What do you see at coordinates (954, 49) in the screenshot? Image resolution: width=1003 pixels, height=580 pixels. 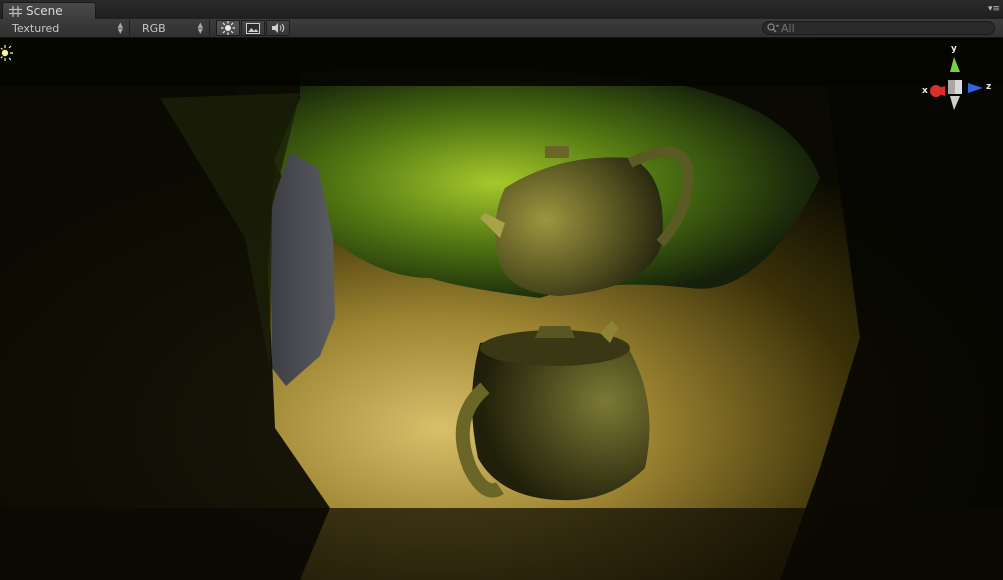 I see `axis-y-label: y` at bounding box center [954, 49].